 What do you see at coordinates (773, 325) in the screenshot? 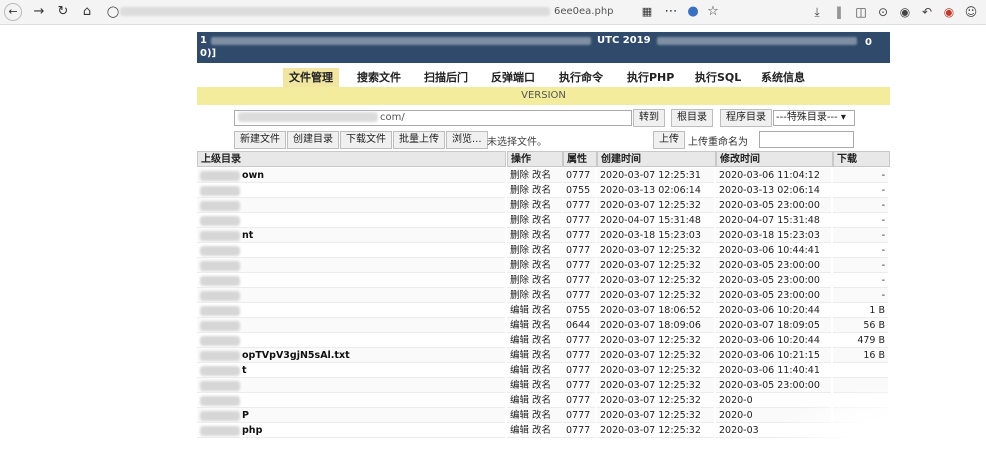
I see `file-mtime: 2020-03-07 18:09:05` at bounding box center [773, 325].